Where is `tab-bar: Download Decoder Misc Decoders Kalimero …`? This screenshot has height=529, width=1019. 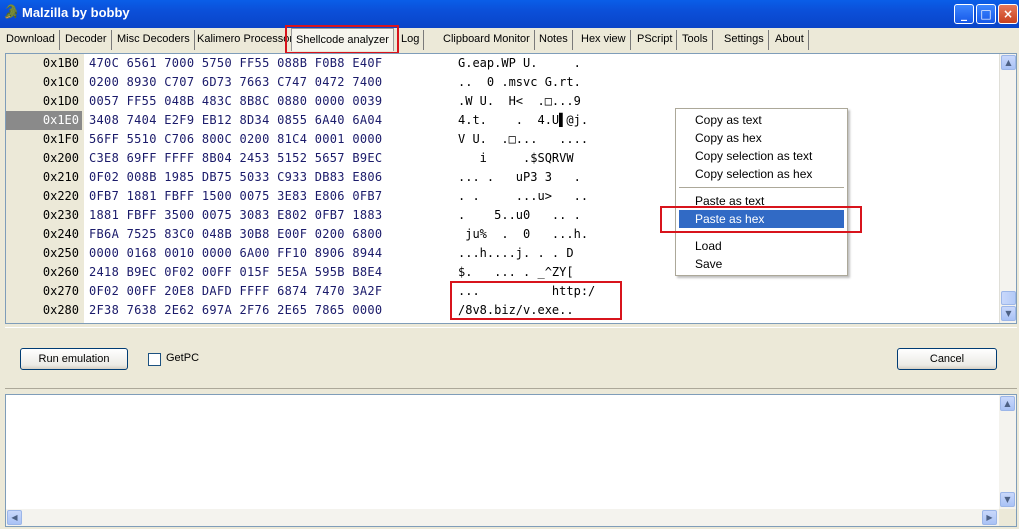
tab-bar: Download Decoder Misc Decoders Kalimero … is located at coordinates (509, 39).